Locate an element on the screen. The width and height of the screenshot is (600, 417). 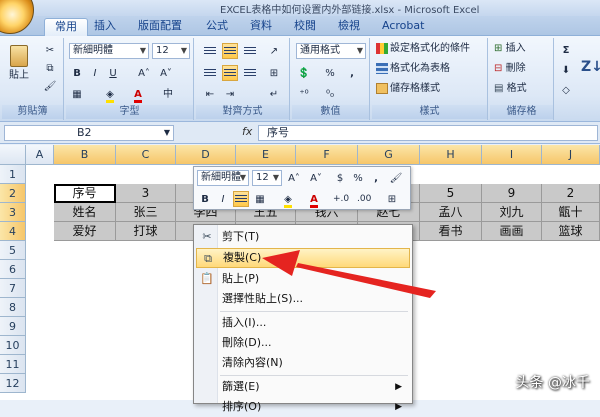
tab-review: 校閱 is located at coordinates (305, 27).